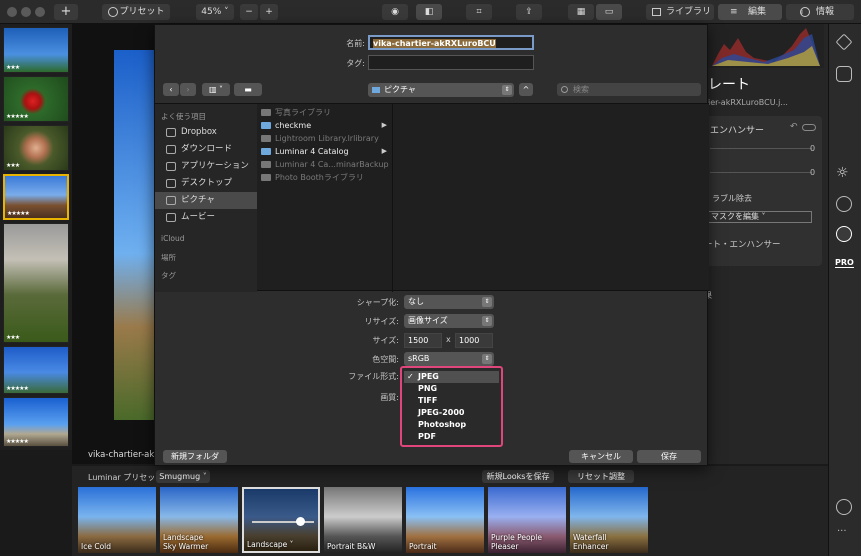 This screenshot has height=556, width=861. Describe the element at coordinates (527, 520) in the screenshot. I see `preset-thumb: Purple People Pleaser` at that location.